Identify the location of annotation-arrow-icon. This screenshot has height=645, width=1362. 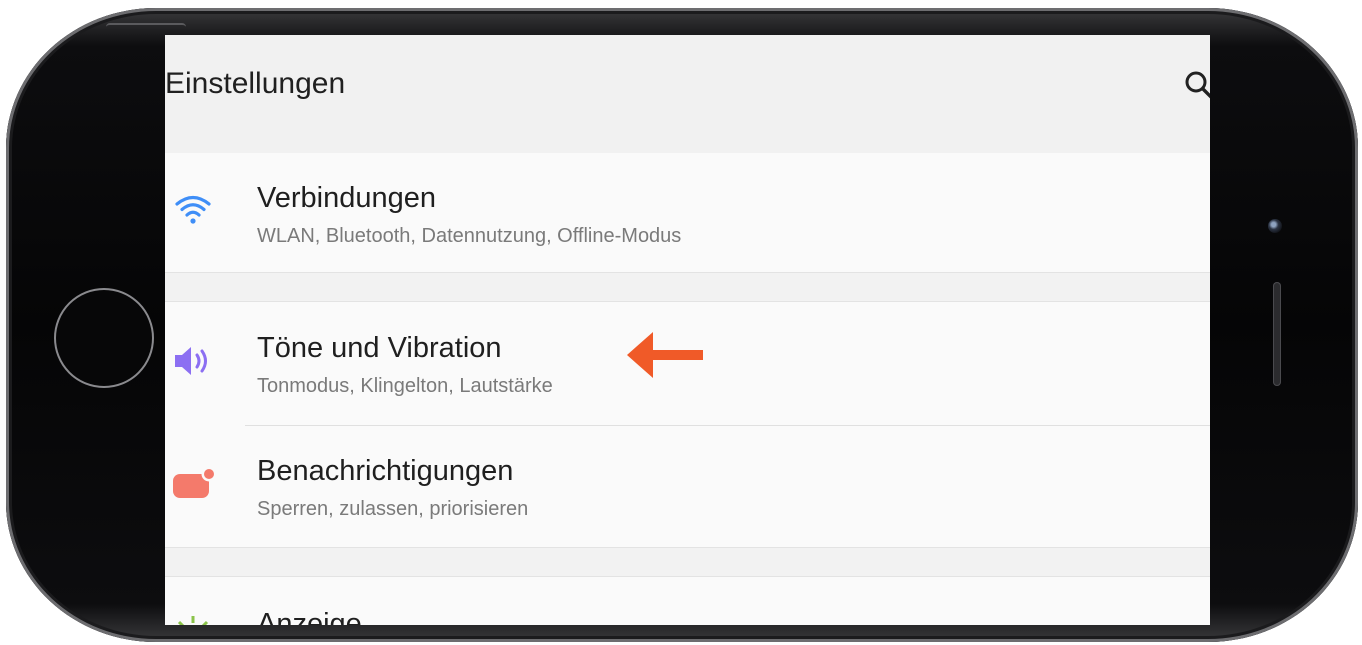
(665, 355).